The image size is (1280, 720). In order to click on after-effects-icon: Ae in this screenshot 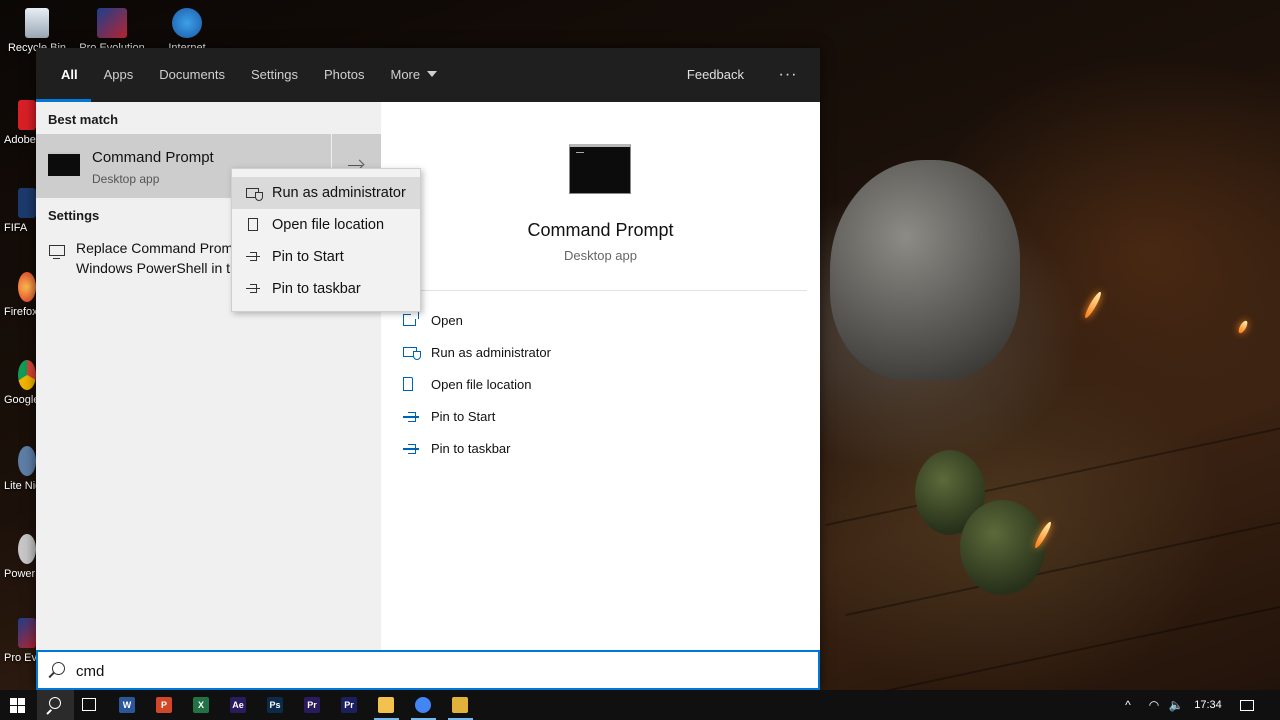, I will do `click(238, 705)`.